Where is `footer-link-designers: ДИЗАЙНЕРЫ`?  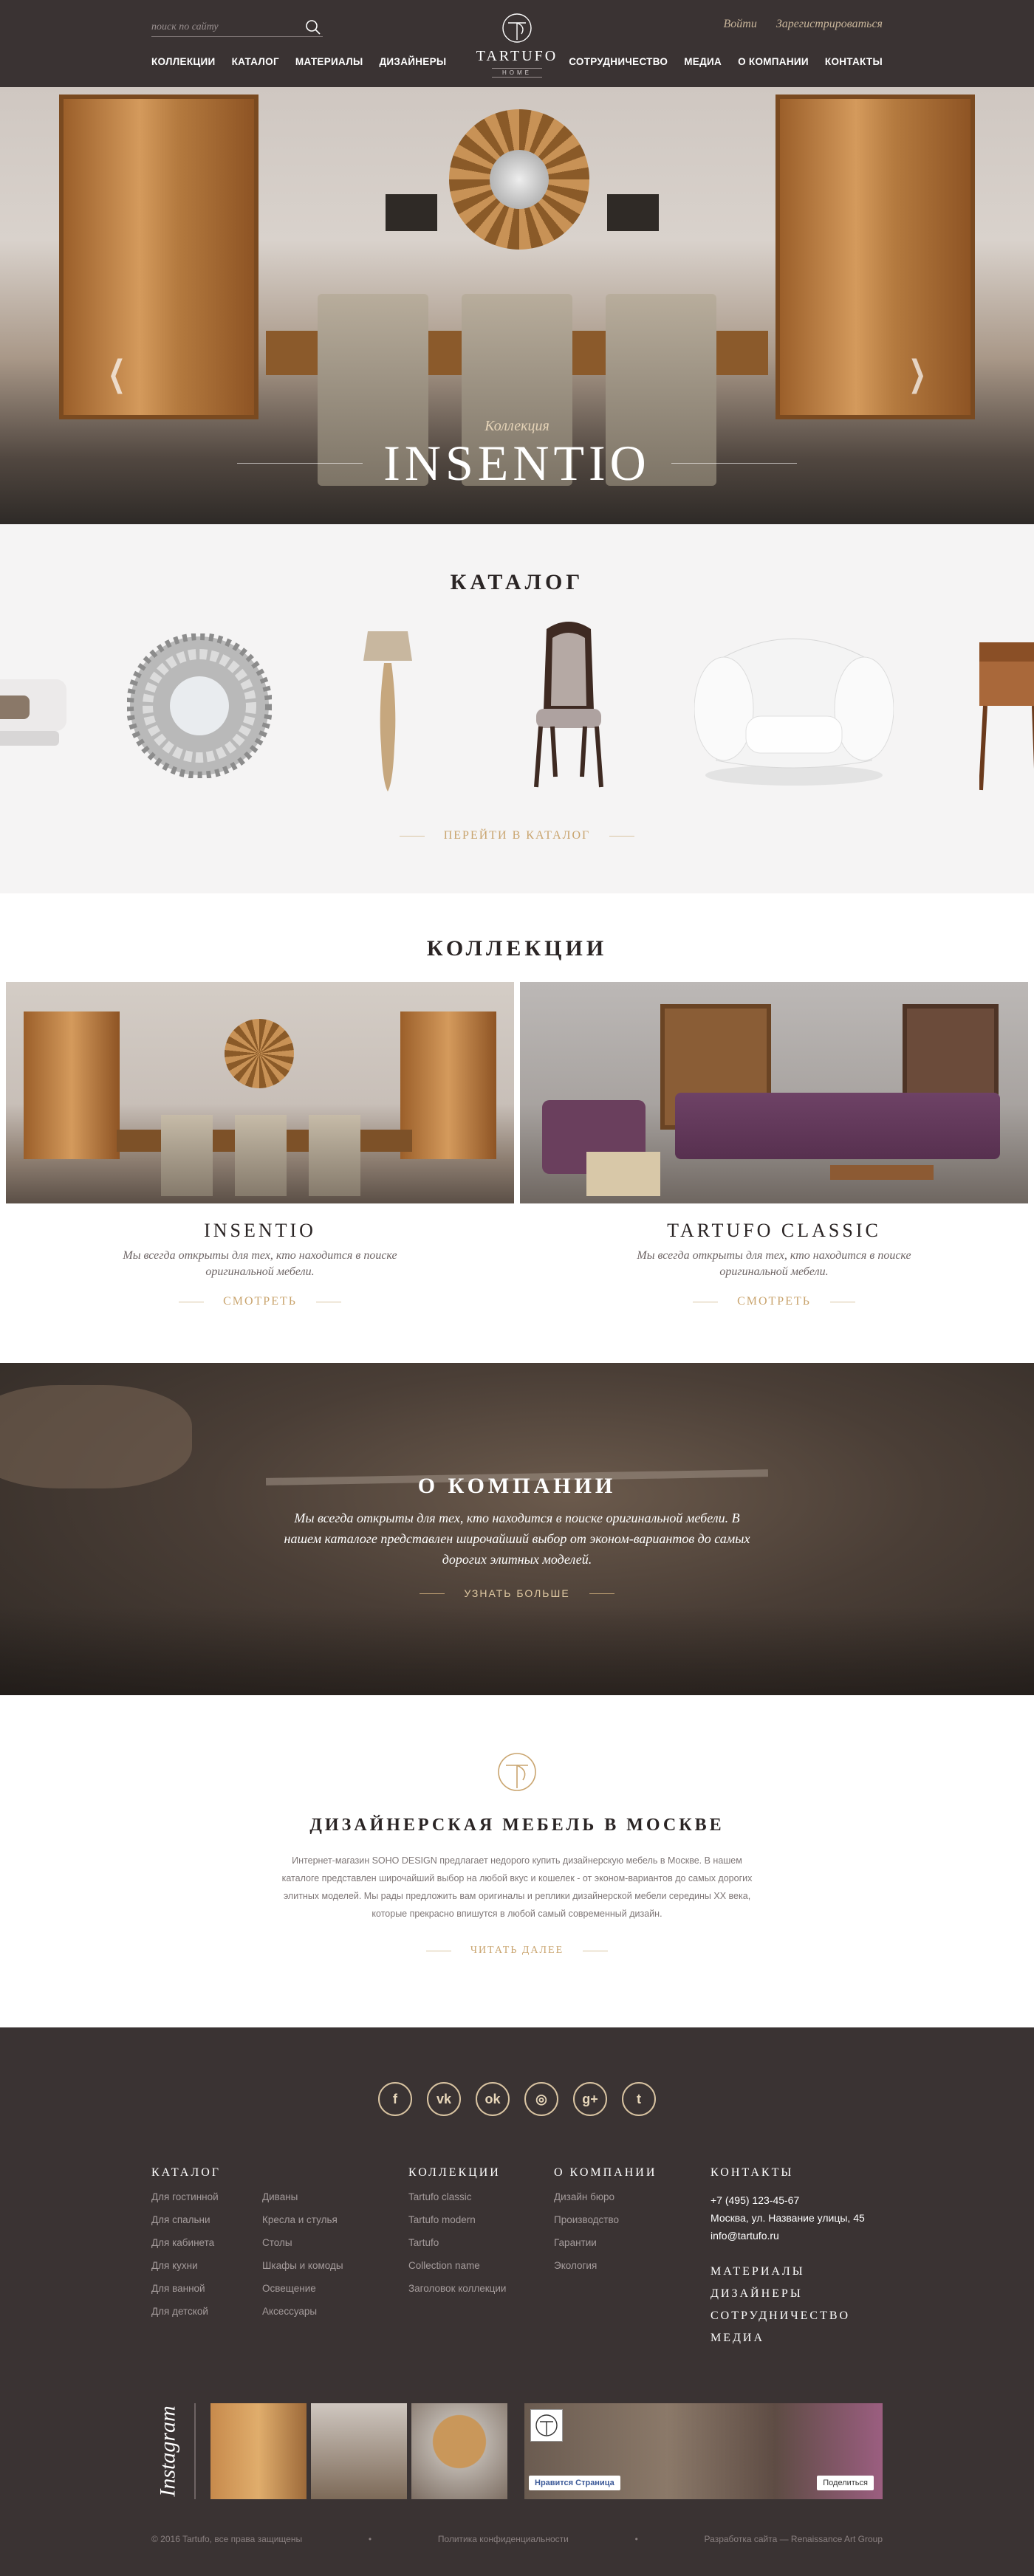 footer-link-designers: ДИЗАЙНЕРЫ is located at coordinates (788, 2294).